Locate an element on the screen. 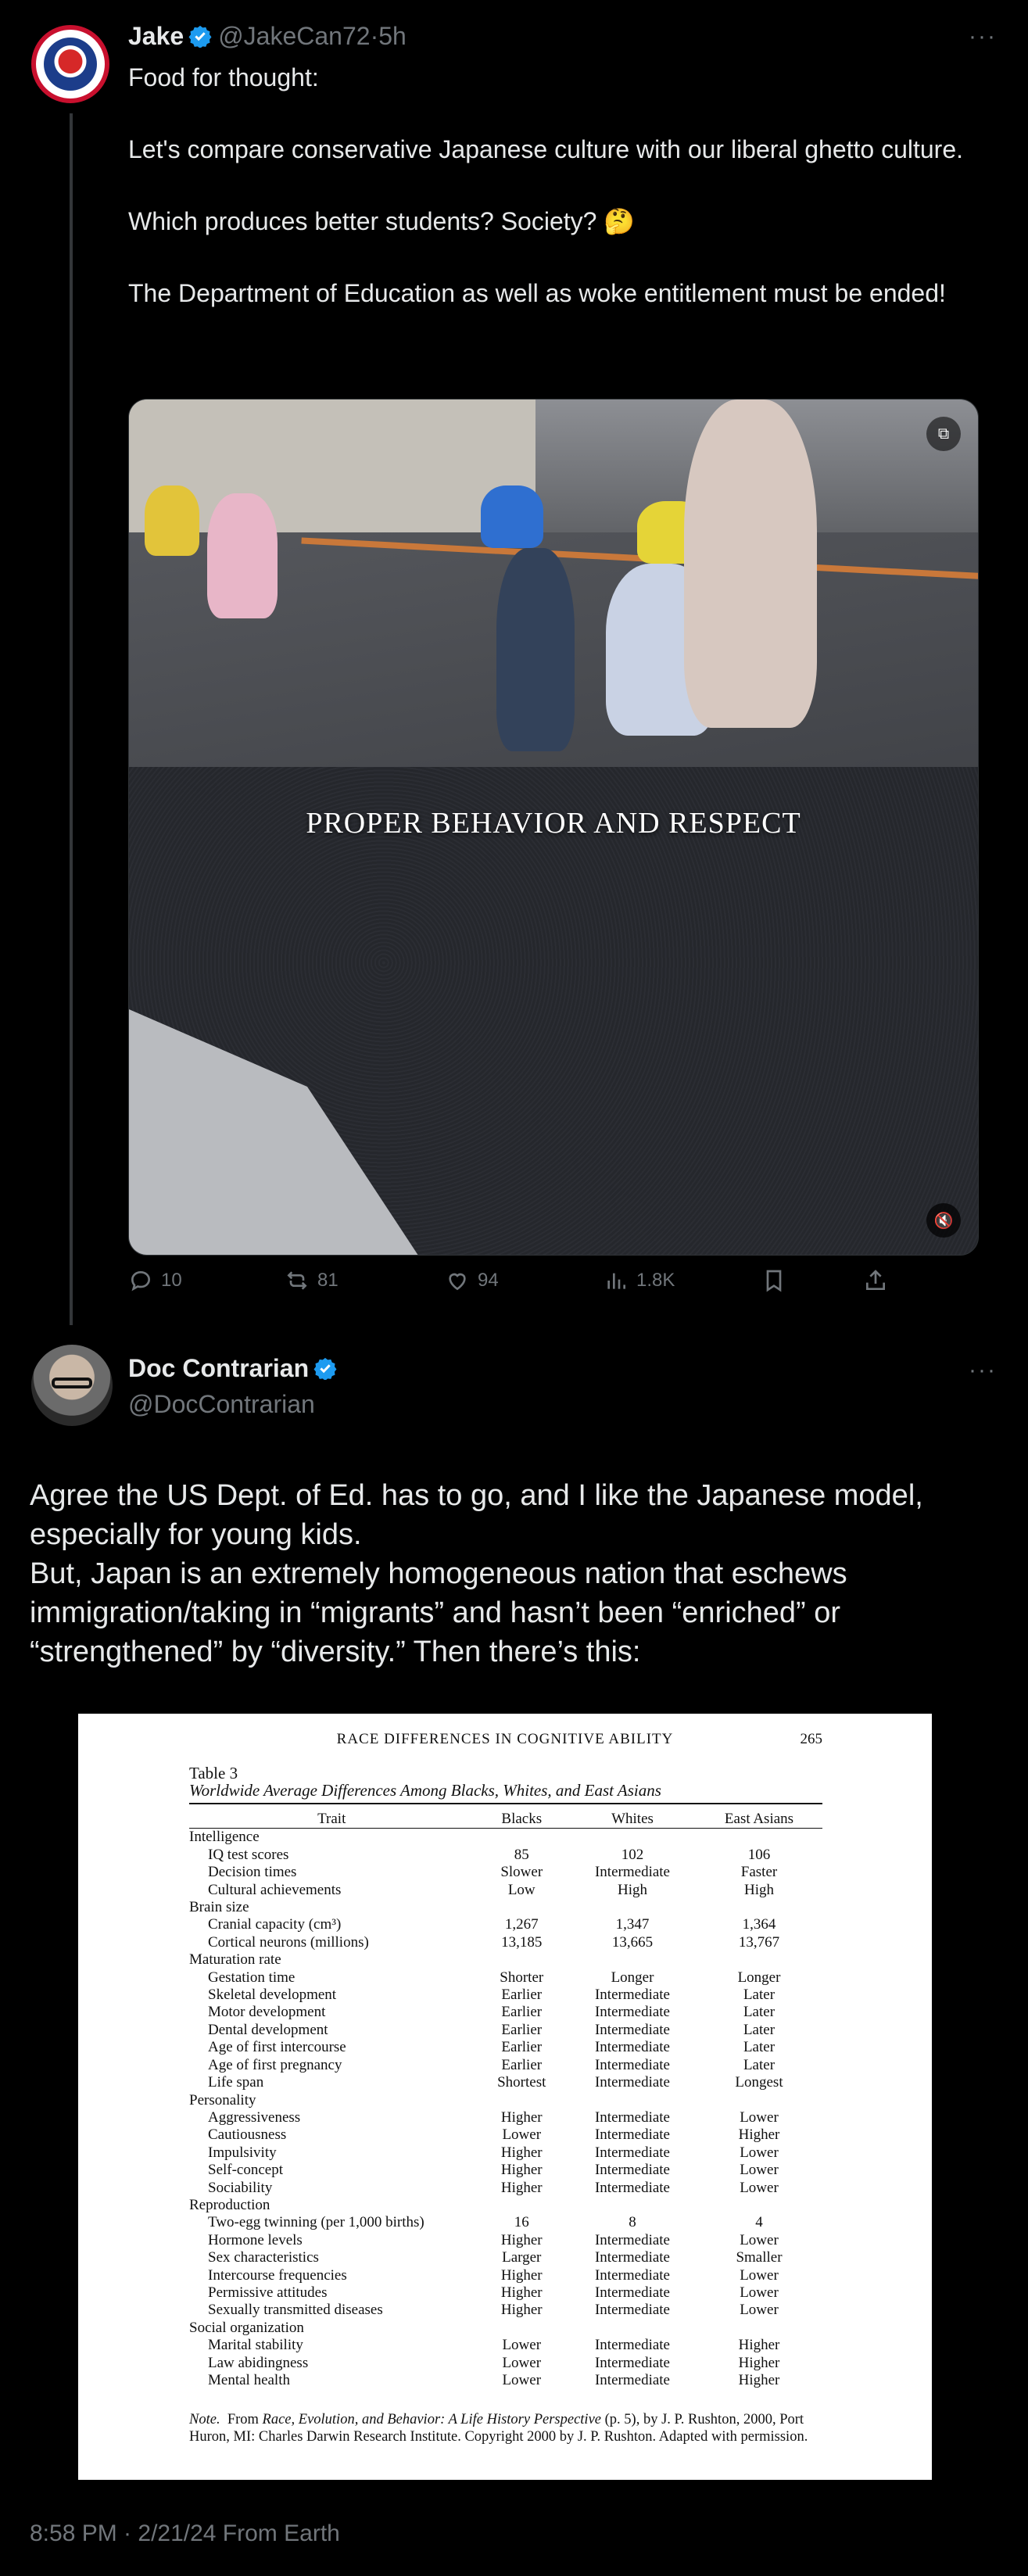 The image size is (1028, 2576). blacks-cell: Earlier is located at coordinates (522, 2047).